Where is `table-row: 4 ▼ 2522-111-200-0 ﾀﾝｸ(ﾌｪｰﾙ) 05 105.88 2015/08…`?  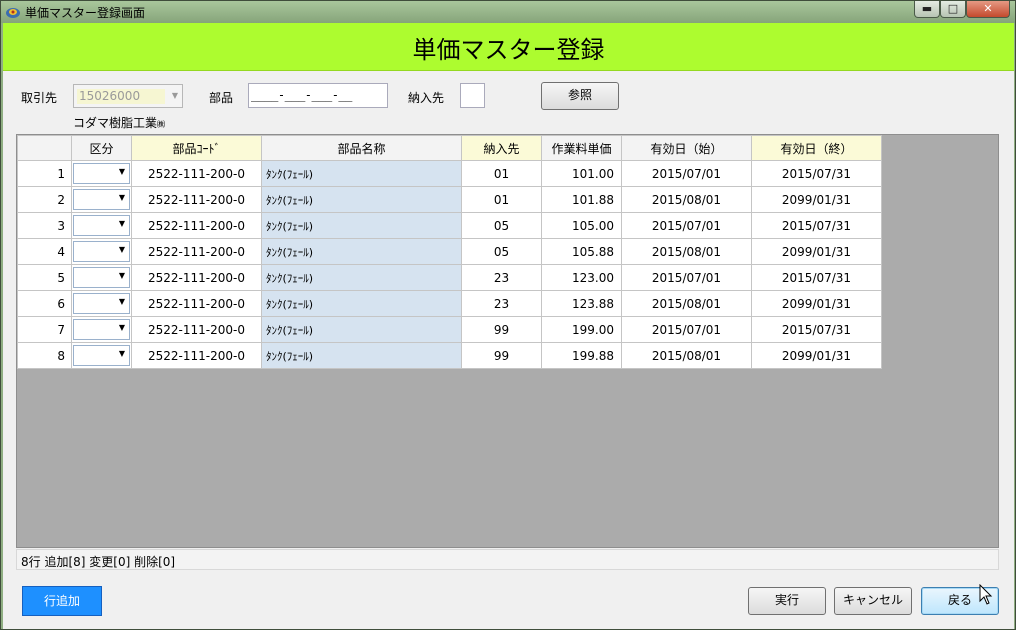
table-row: 4 ▼ 2522-111-200-0 ﾀﾝｸ(ﾌｪｰﾙ) 05 105.88 2015/08… is located at coordinates (449, 251).